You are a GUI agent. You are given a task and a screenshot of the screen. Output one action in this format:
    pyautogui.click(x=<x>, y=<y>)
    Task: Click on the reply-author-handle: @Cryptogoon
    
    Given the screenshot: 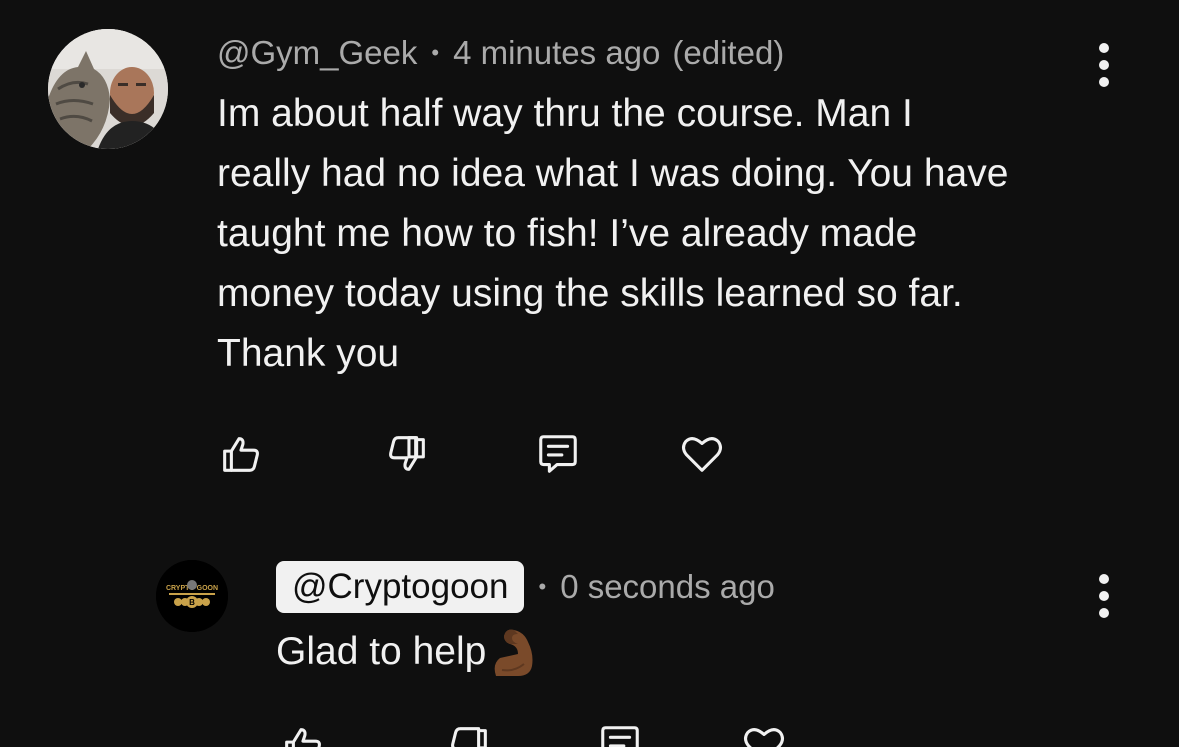 What is the action you would take?
    pyautogui.click(x=400, y=587)
    